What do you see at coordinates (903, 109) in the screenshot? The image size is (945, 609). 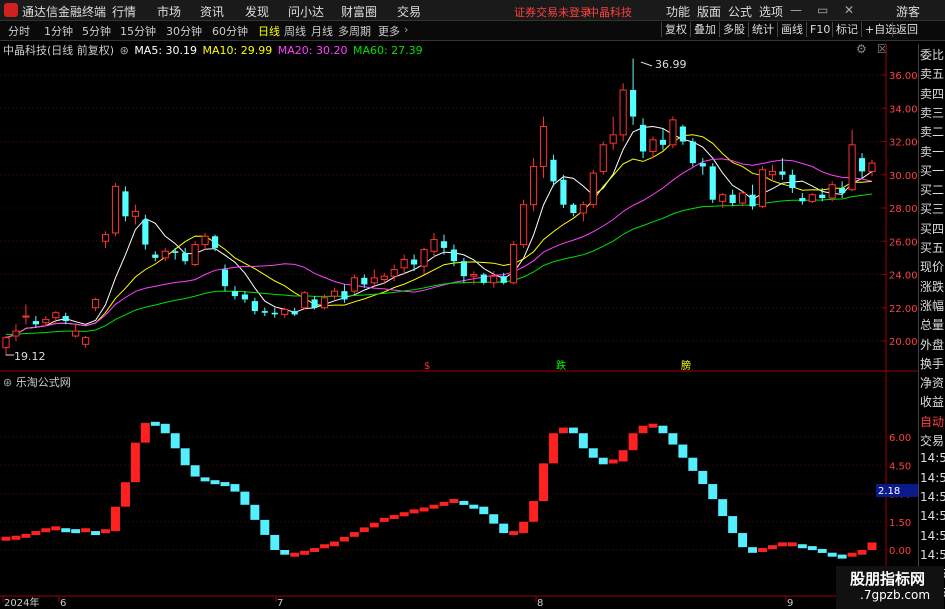 I see `price-axis-label: 34.00` at bounding box center [903, 109].